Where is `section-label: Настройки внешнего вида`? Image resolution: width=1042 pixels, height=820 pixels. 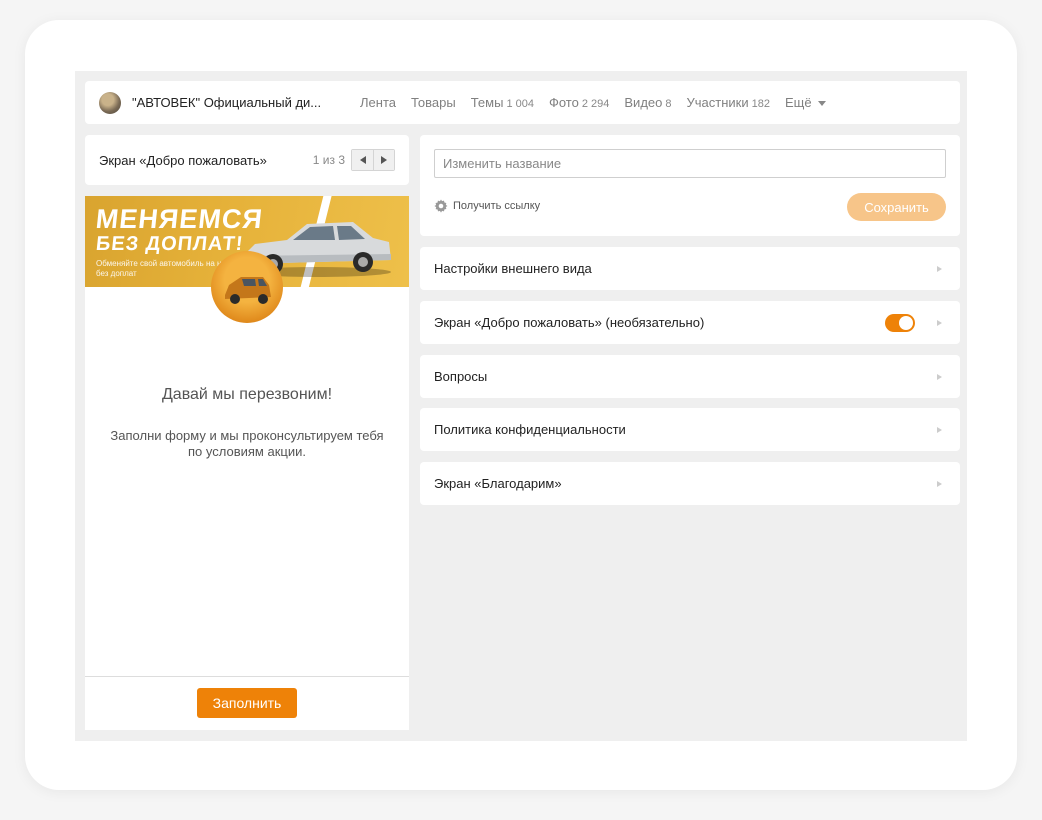
section-label: Настройки внешнего вида is located at coordinates (513, 268).